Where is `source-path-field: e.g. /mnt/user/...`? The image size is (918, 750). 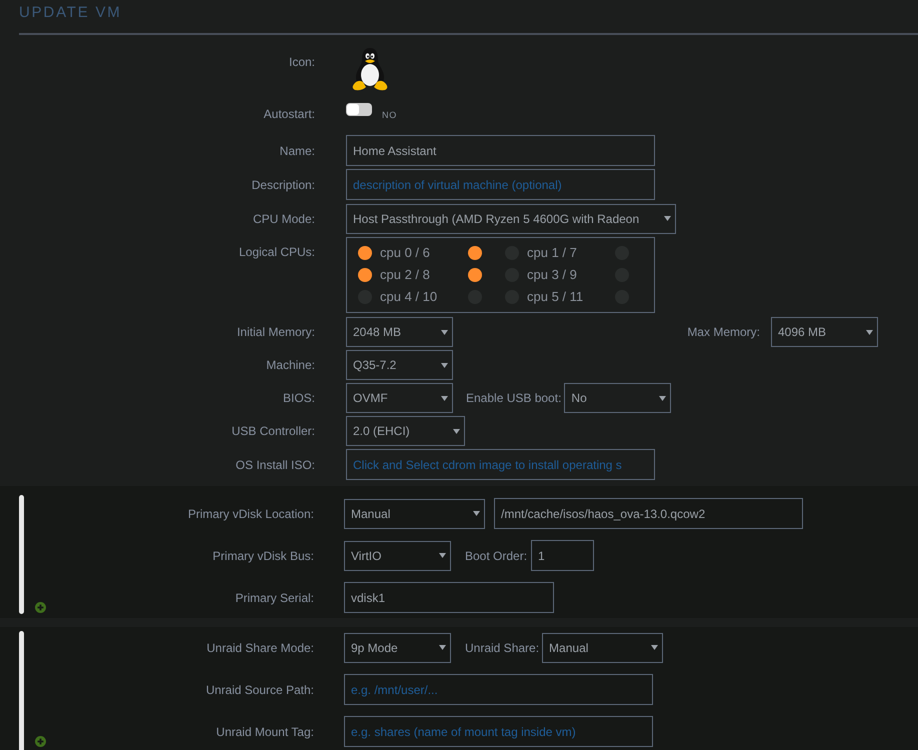
source-path-field: e.g. /mnt/user/... is located at coordinates (498, 689).